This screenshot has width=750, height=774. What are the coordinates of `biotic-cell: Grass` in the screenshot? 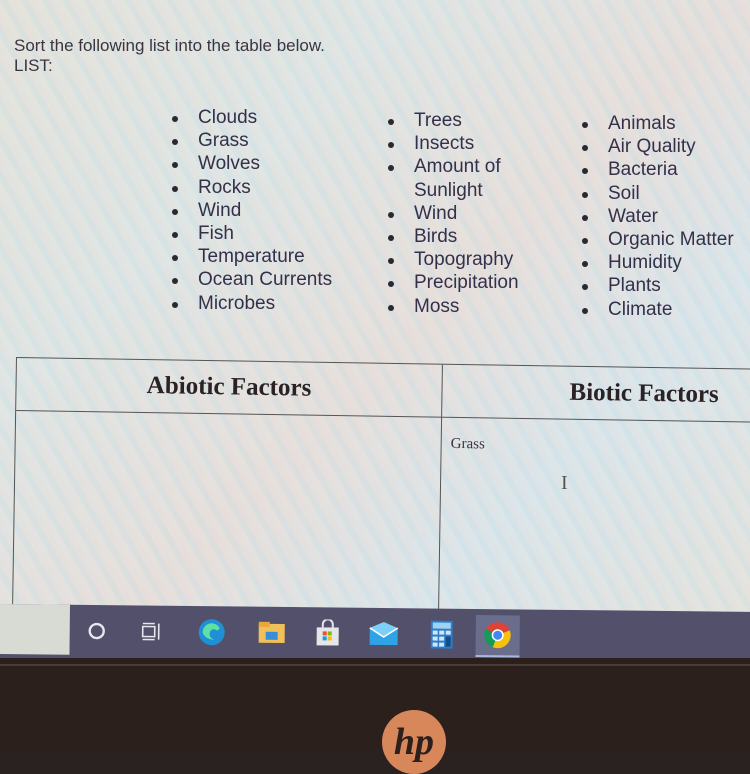 It's located at (595, 515).